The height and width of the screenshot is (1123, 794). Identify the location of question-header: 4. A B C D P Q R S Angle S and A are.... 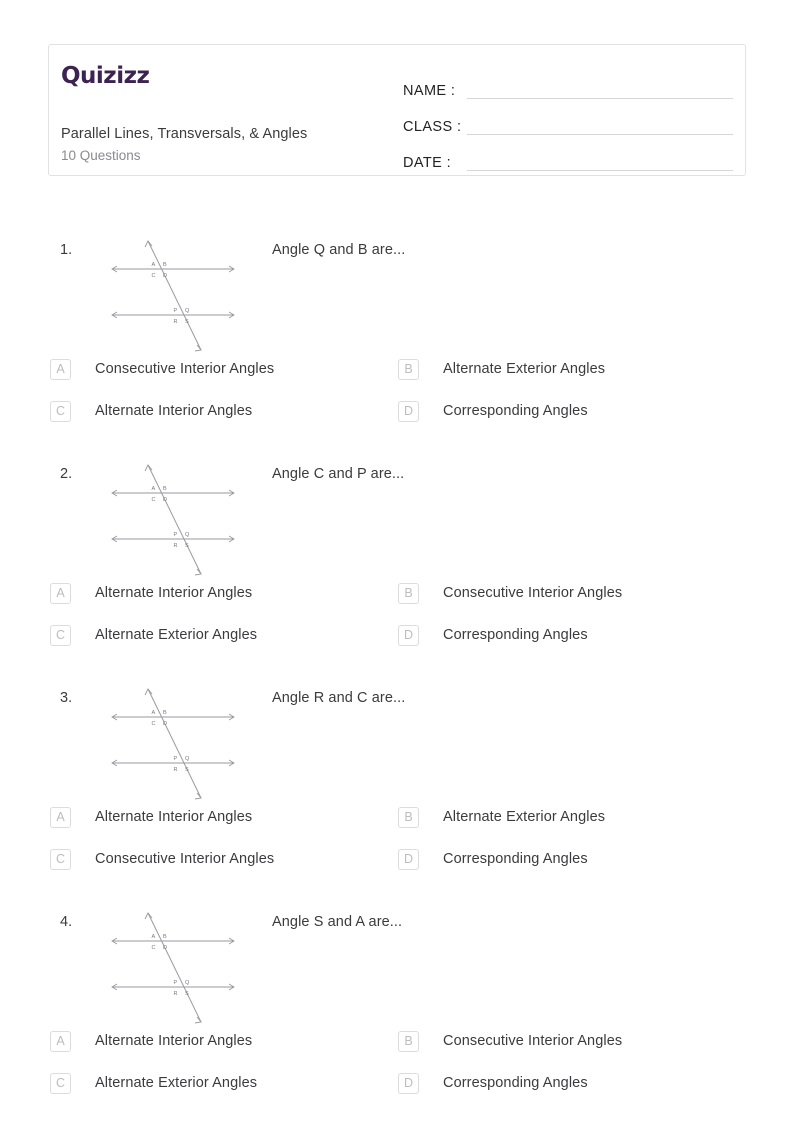
(398, 968).